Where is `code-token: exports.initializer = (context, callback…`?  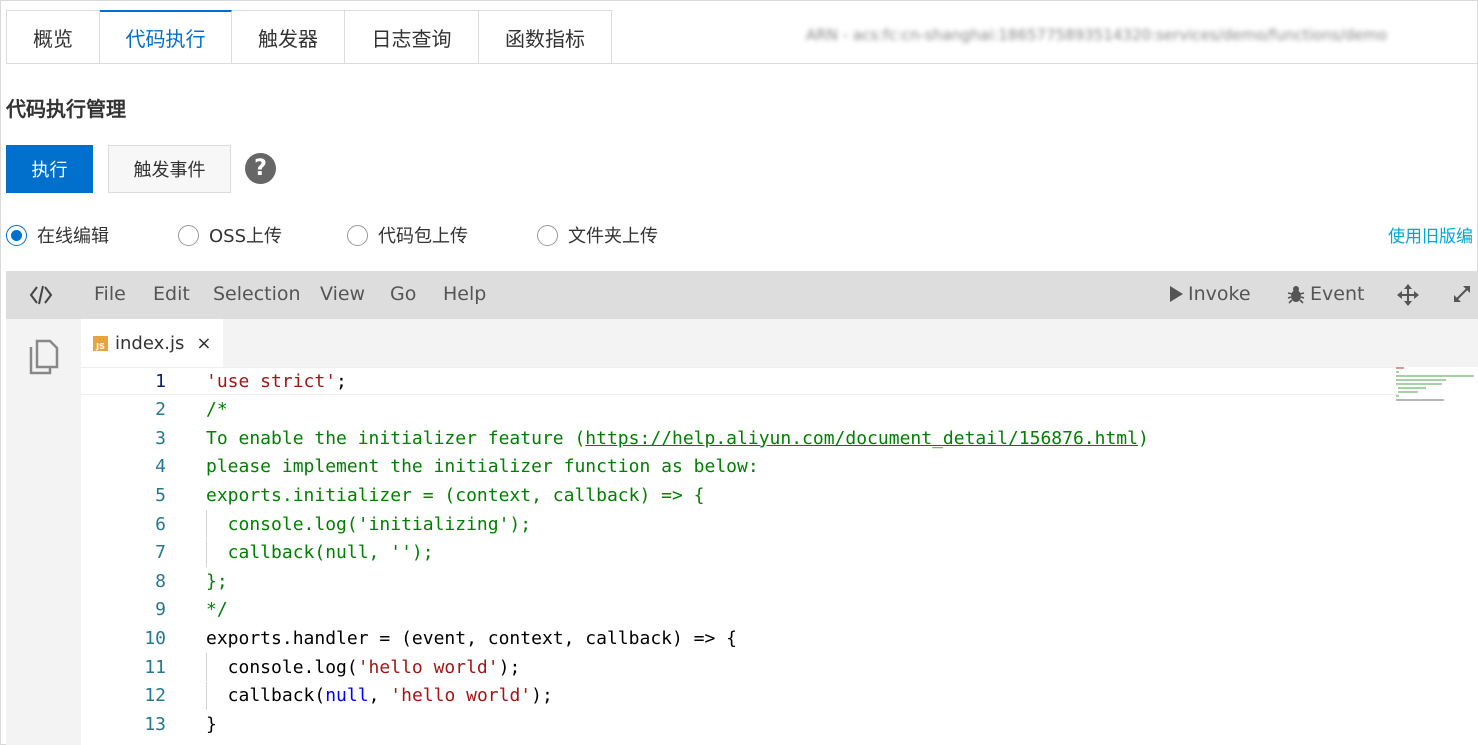 code-token: exports.initializer = (context, callback… is located at coordinates (455, 495).